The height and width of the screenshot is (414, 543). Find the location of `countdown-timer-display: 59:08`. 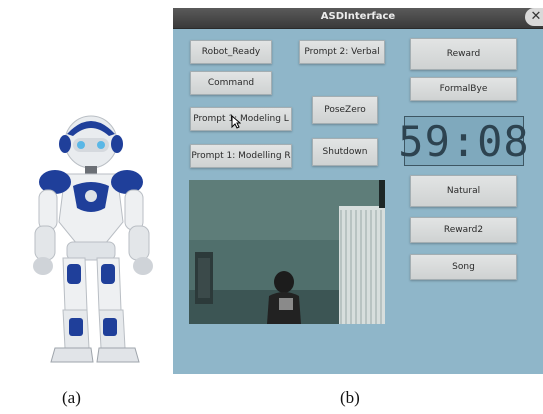

countdown-timer-display: 59:08 is located at coordinates (464, 141).